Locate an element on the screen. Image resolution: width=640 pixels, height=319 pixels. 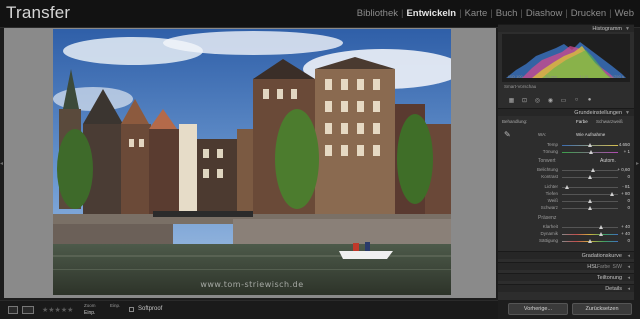
slider-label: Sättigung is located at coordinates (548, 240).